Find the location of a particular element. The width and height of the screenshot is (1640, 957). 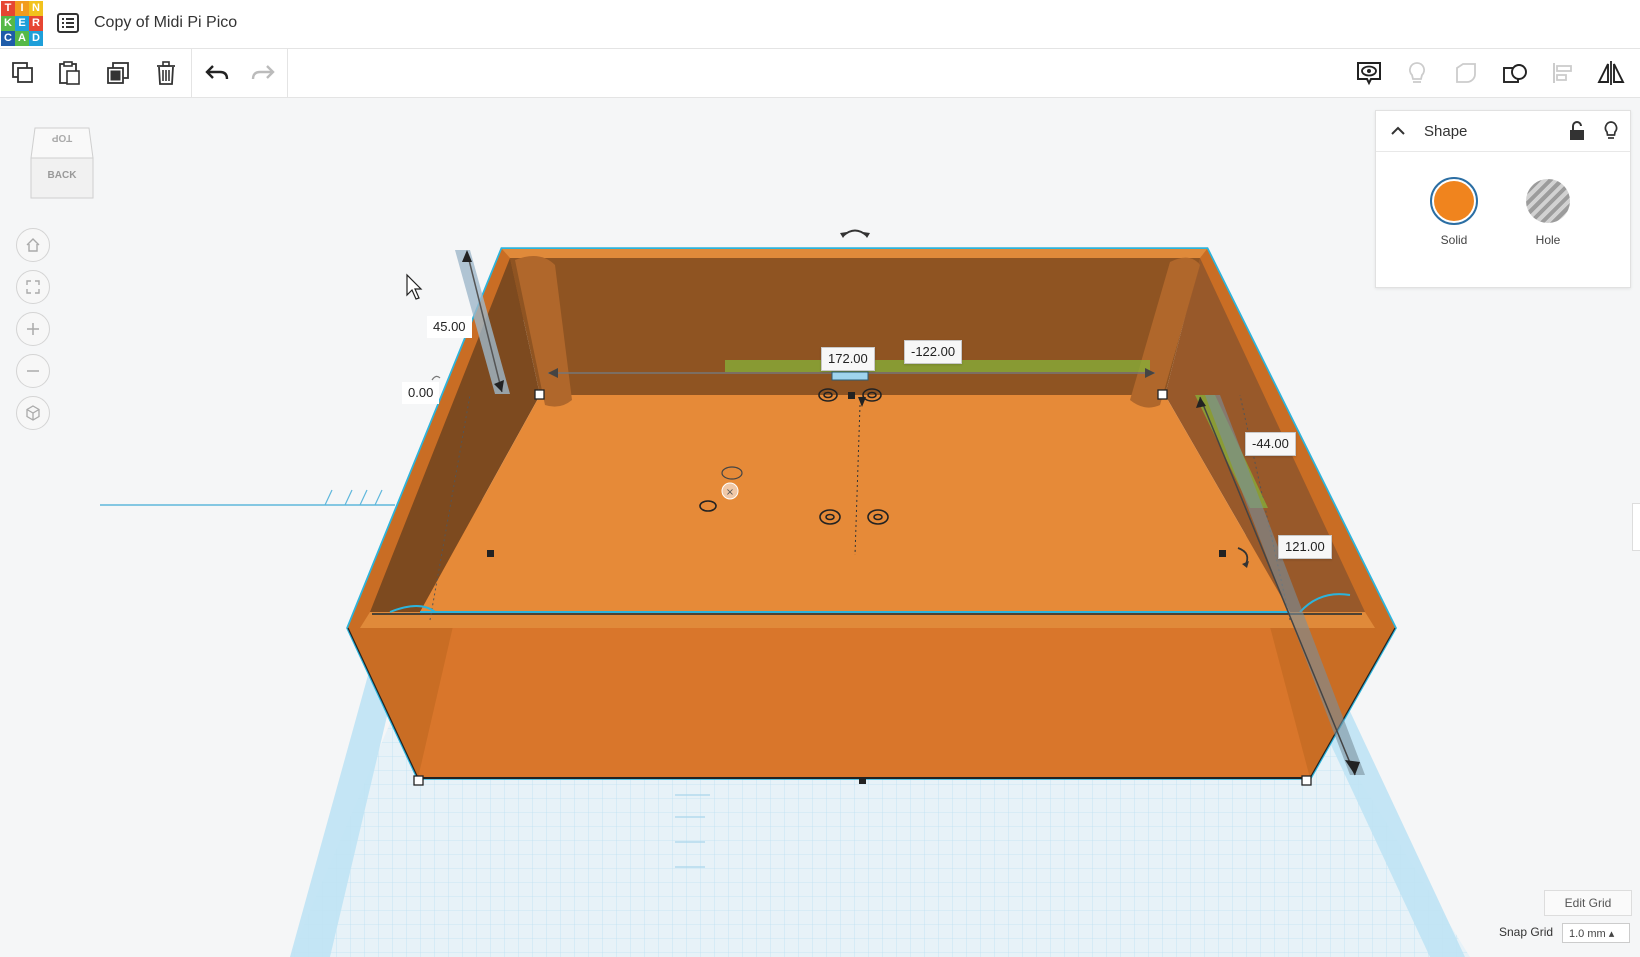

y-offset-dimension-input: -44.00 is located at coordinates (1270, 444).